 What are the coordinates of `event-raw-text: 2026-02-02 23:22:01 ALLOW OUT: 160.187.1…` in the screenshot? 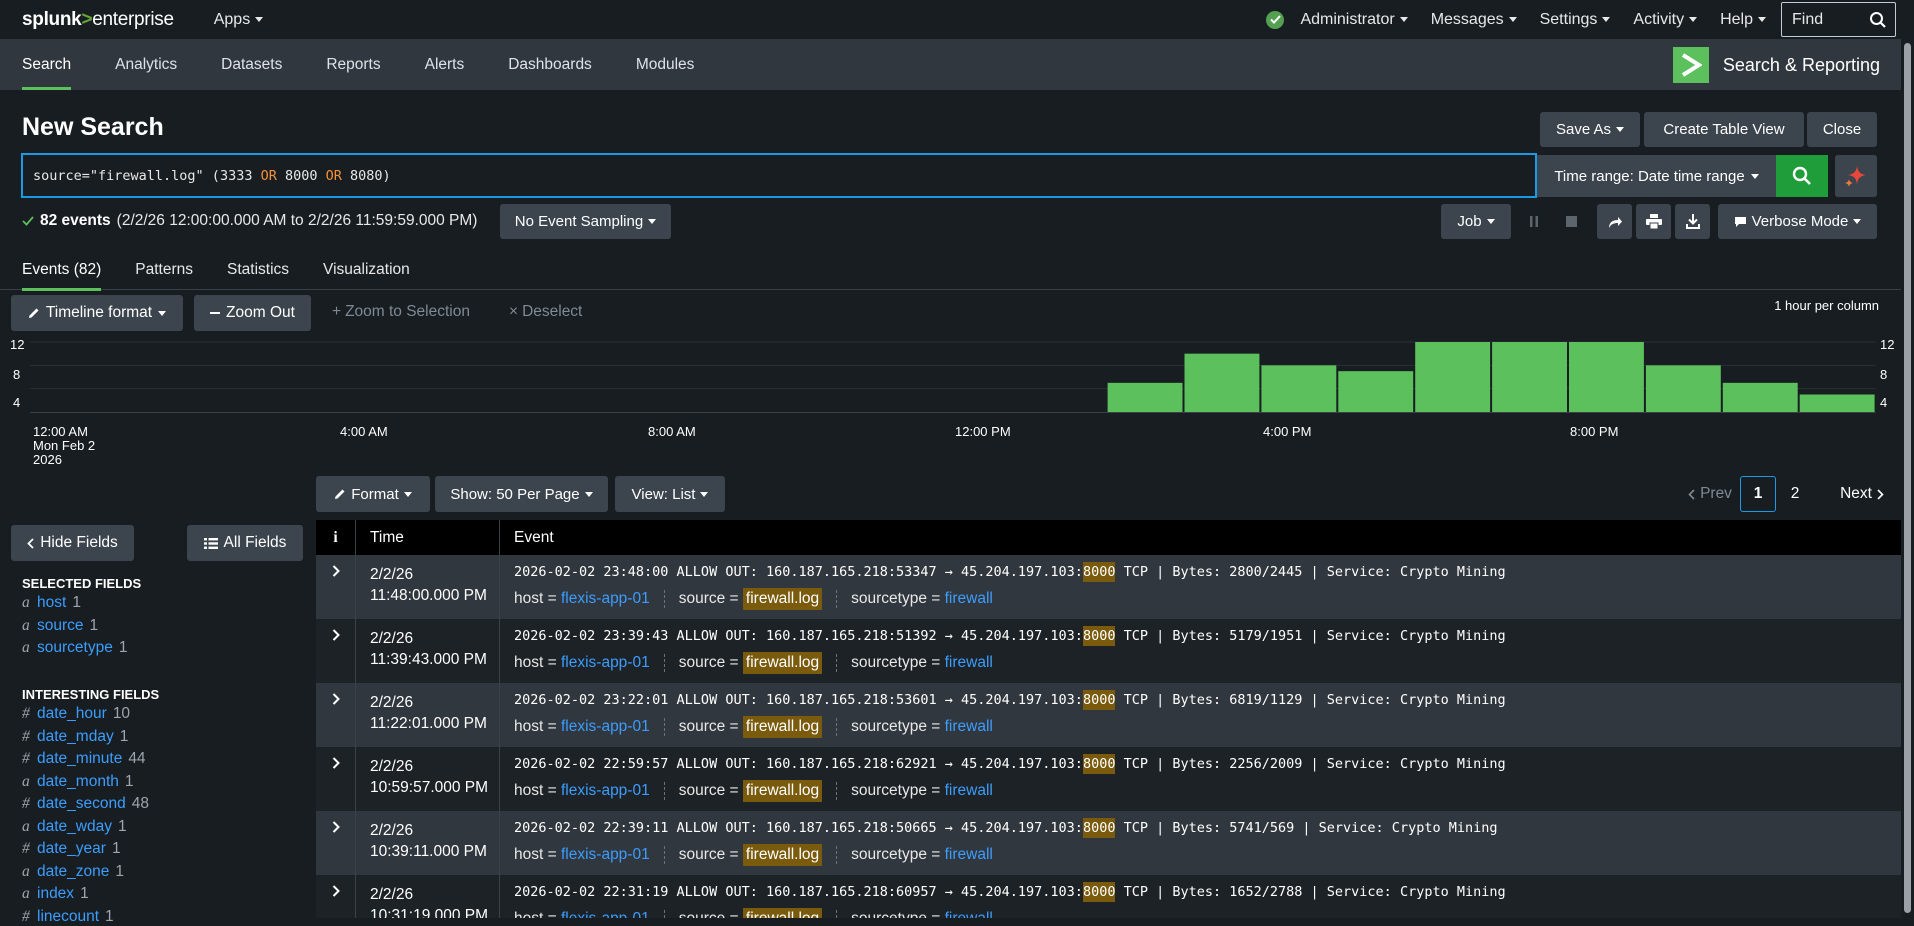 It's located at (1010, 700).